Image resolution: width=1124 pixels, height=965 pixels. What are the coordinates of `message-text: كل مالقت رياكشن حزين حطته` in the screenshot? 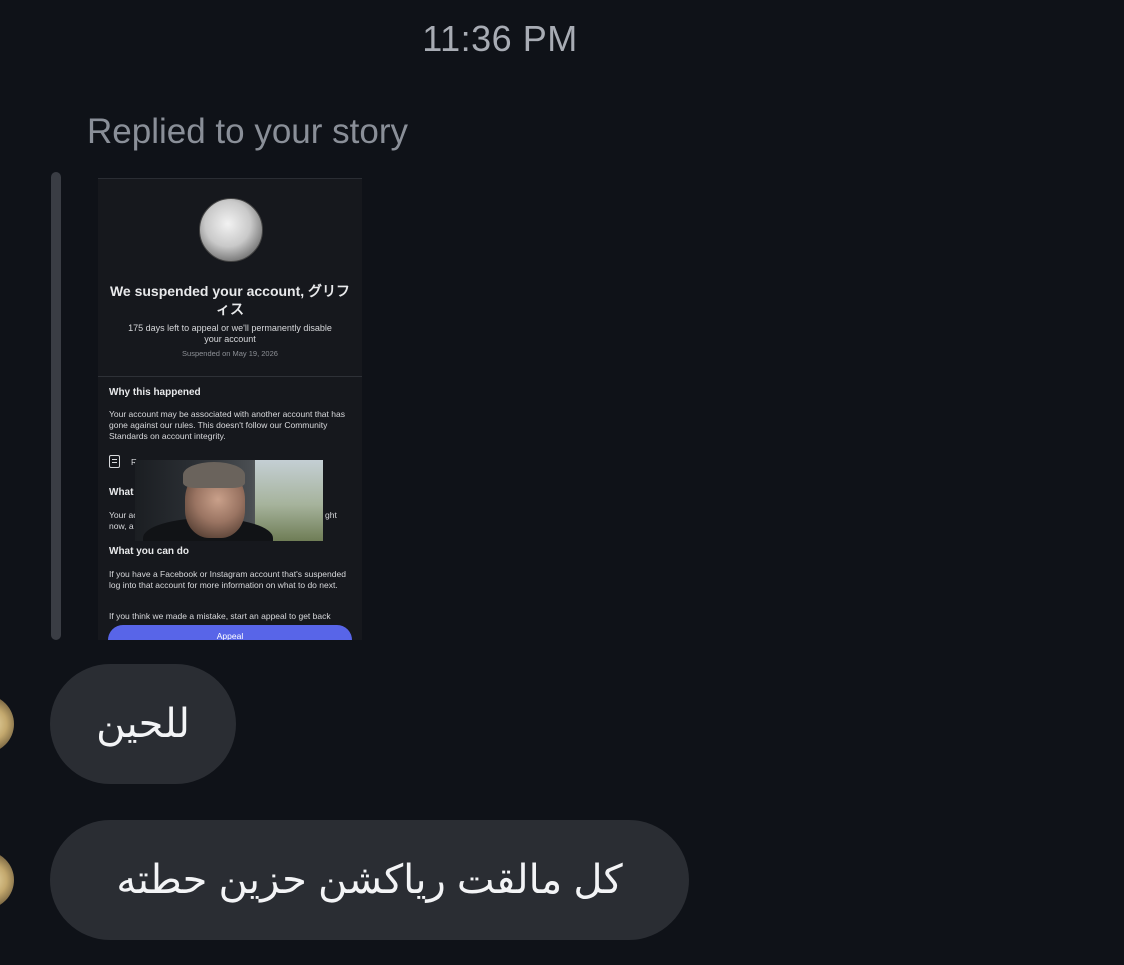 It's located at (369, 880).